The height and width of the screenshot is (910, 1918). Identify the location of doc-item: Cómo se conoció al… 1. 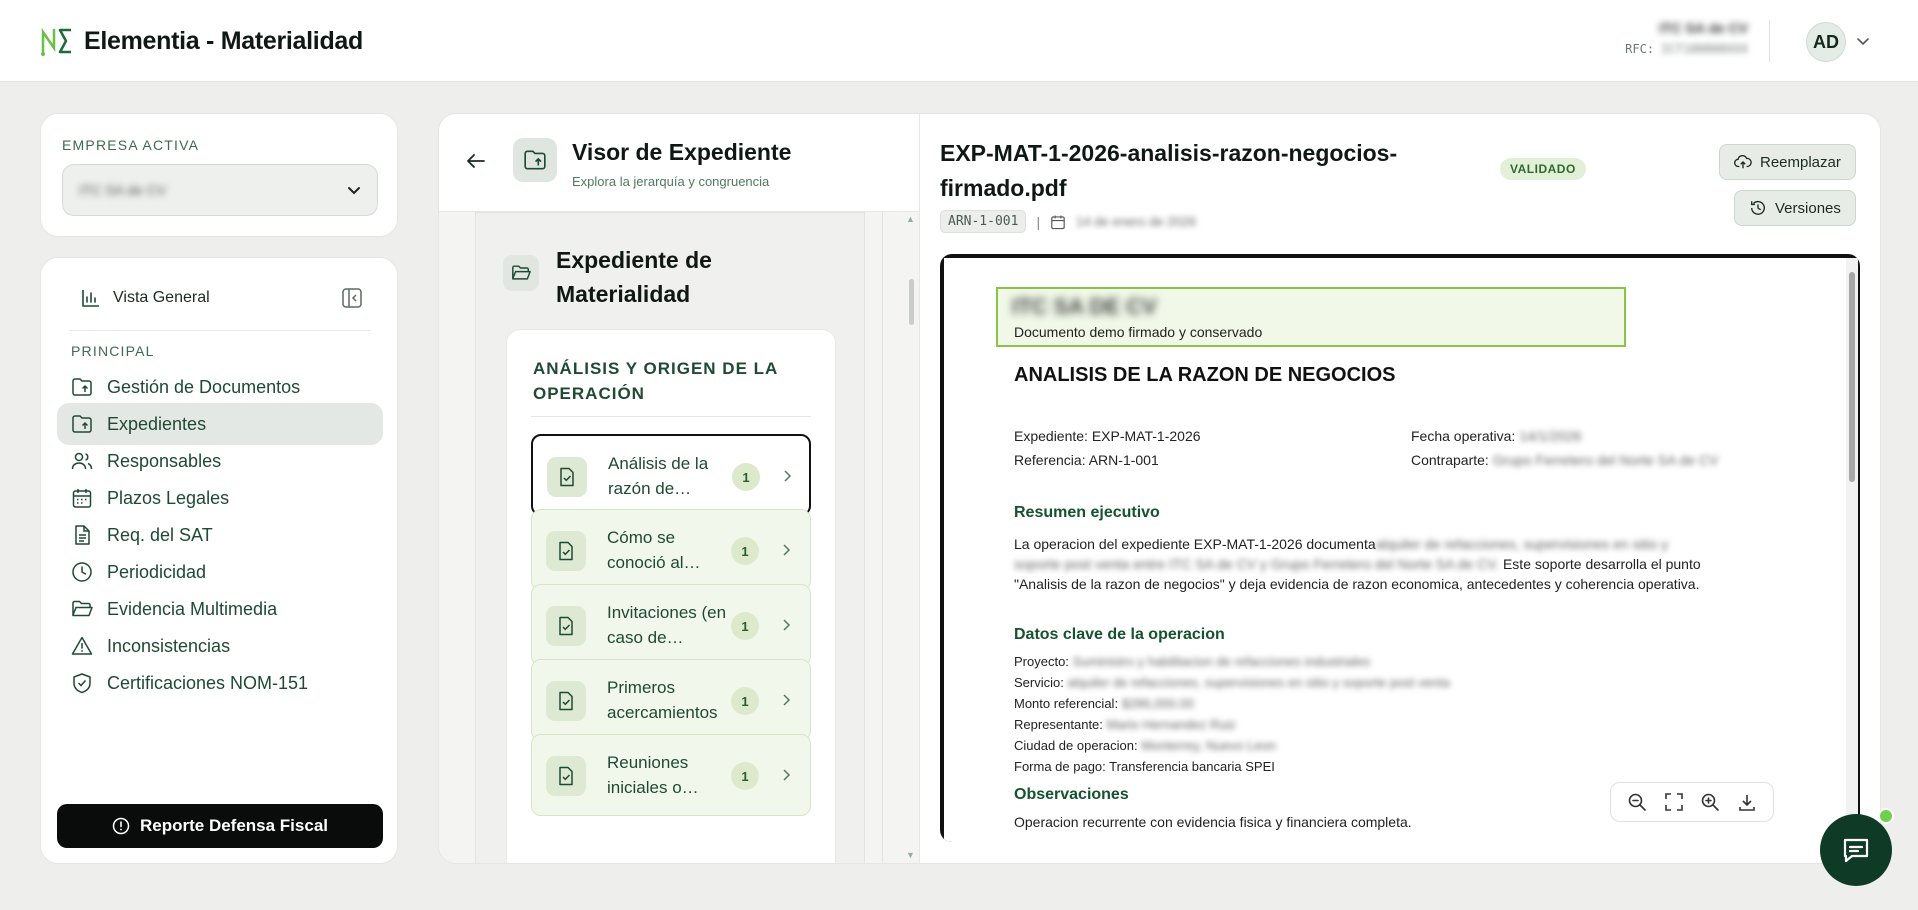
(671, 550).